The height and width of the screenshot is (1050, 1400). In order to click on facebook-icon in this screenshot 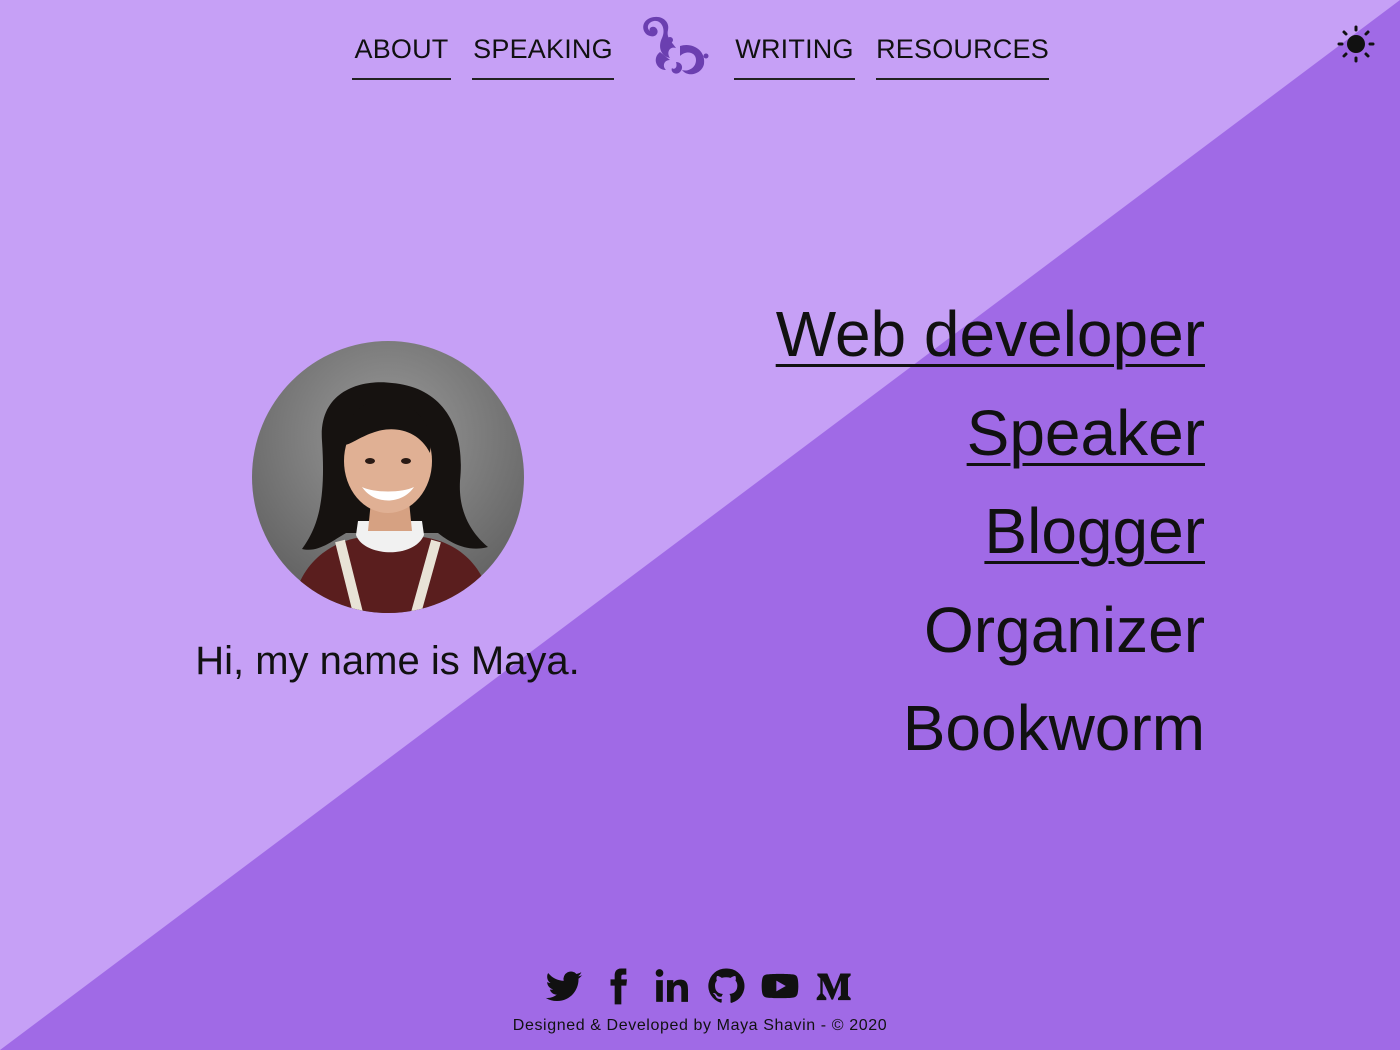, I will do `click(618, 986)`.